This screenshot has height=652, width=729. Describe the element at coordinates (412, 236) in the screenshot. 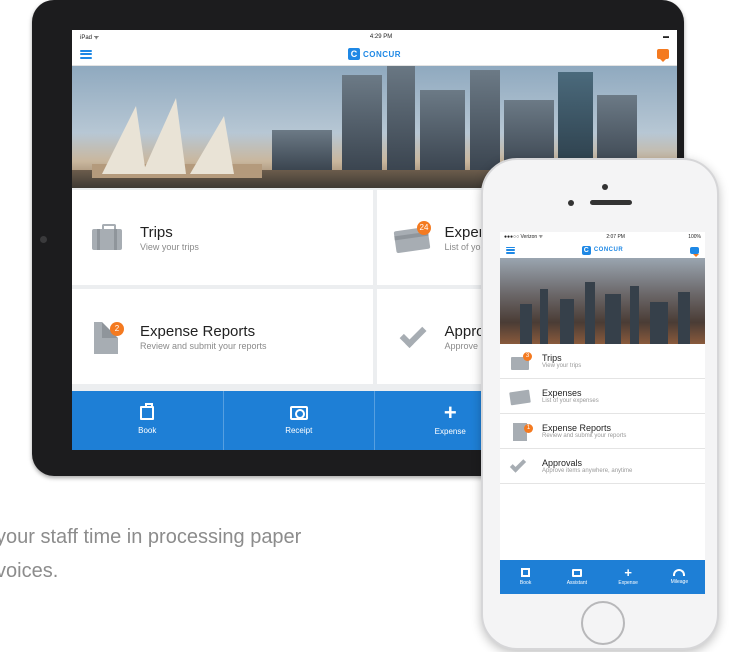

I see `card-icon: 24` at that location.